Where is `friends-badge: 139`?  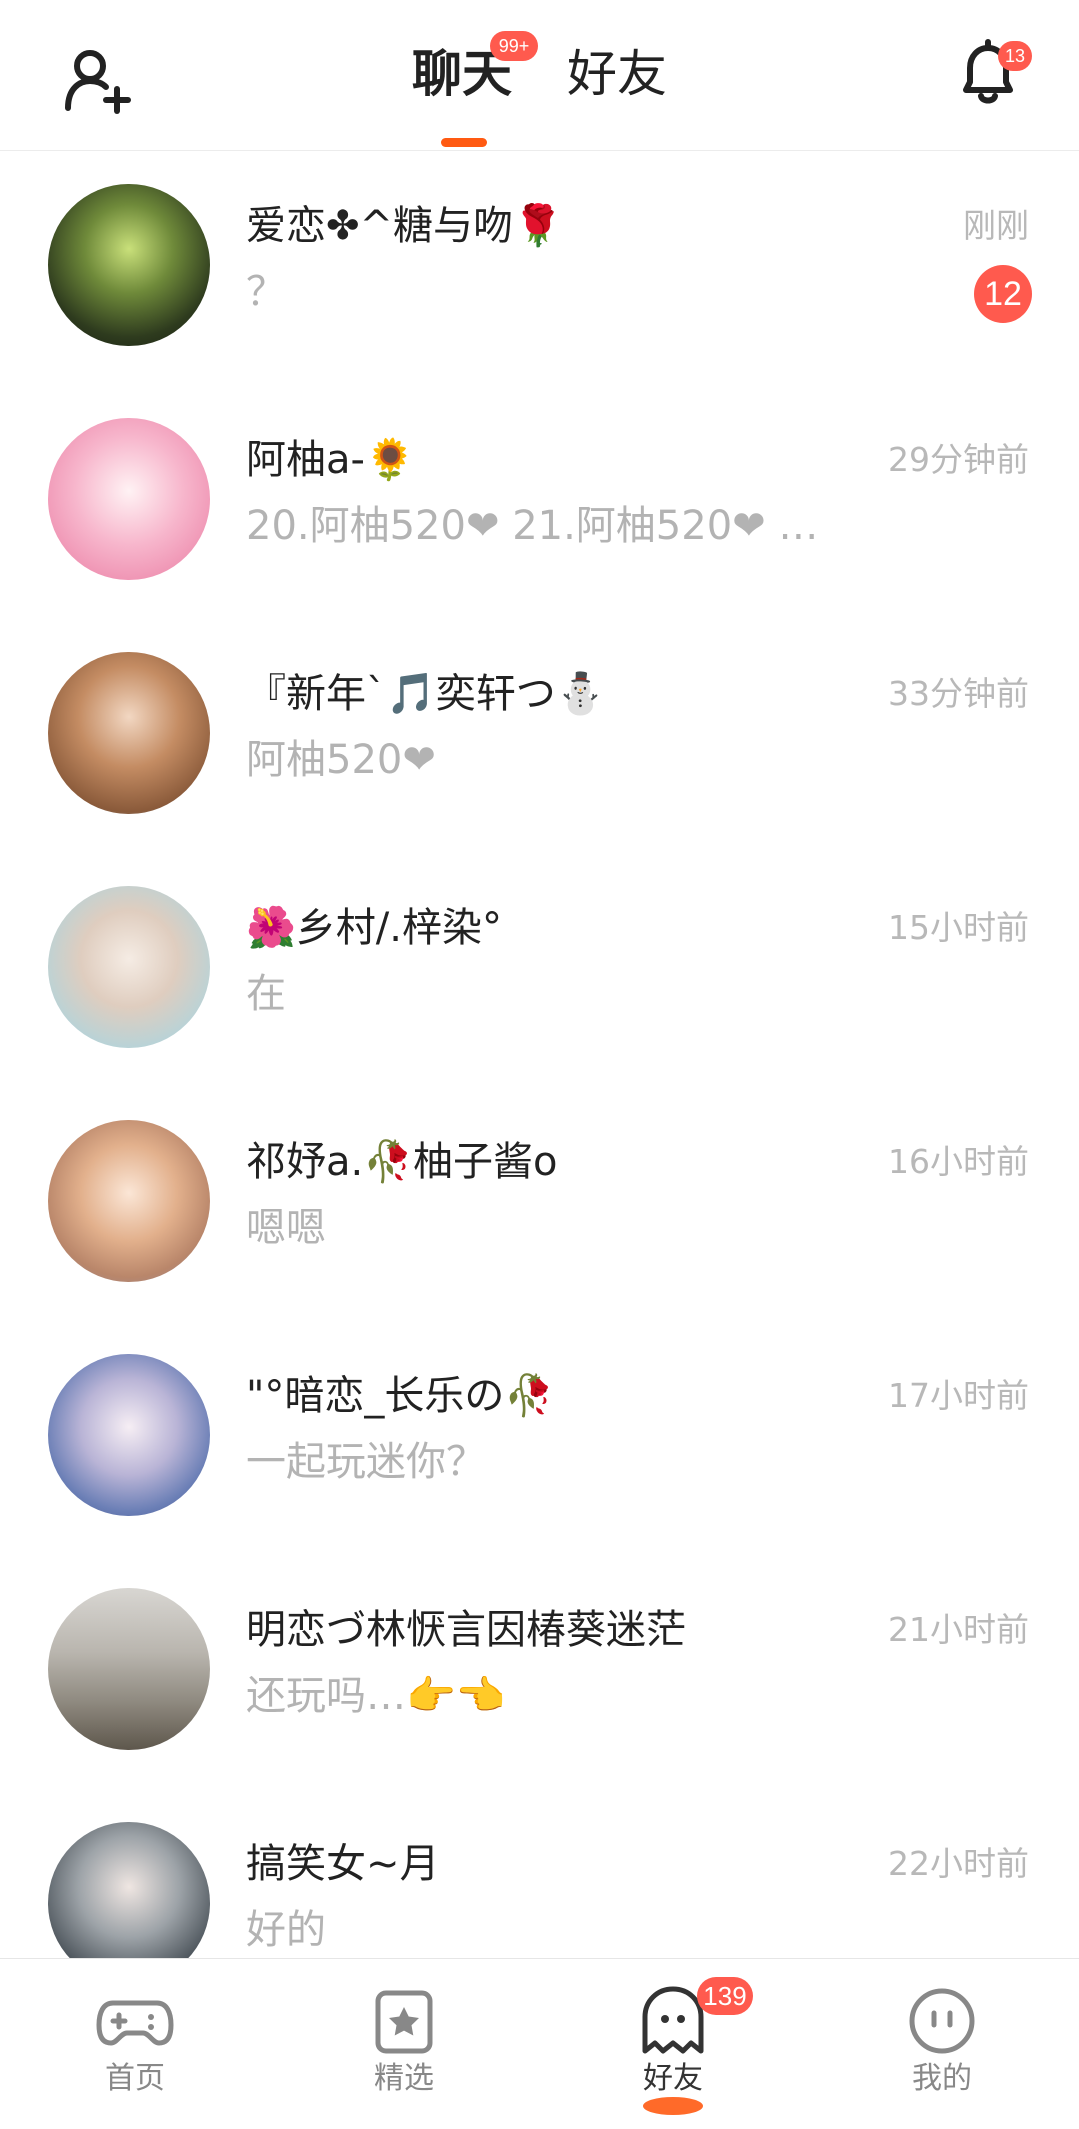
friends-badge: 139 is located at coordinates (725, 1996).